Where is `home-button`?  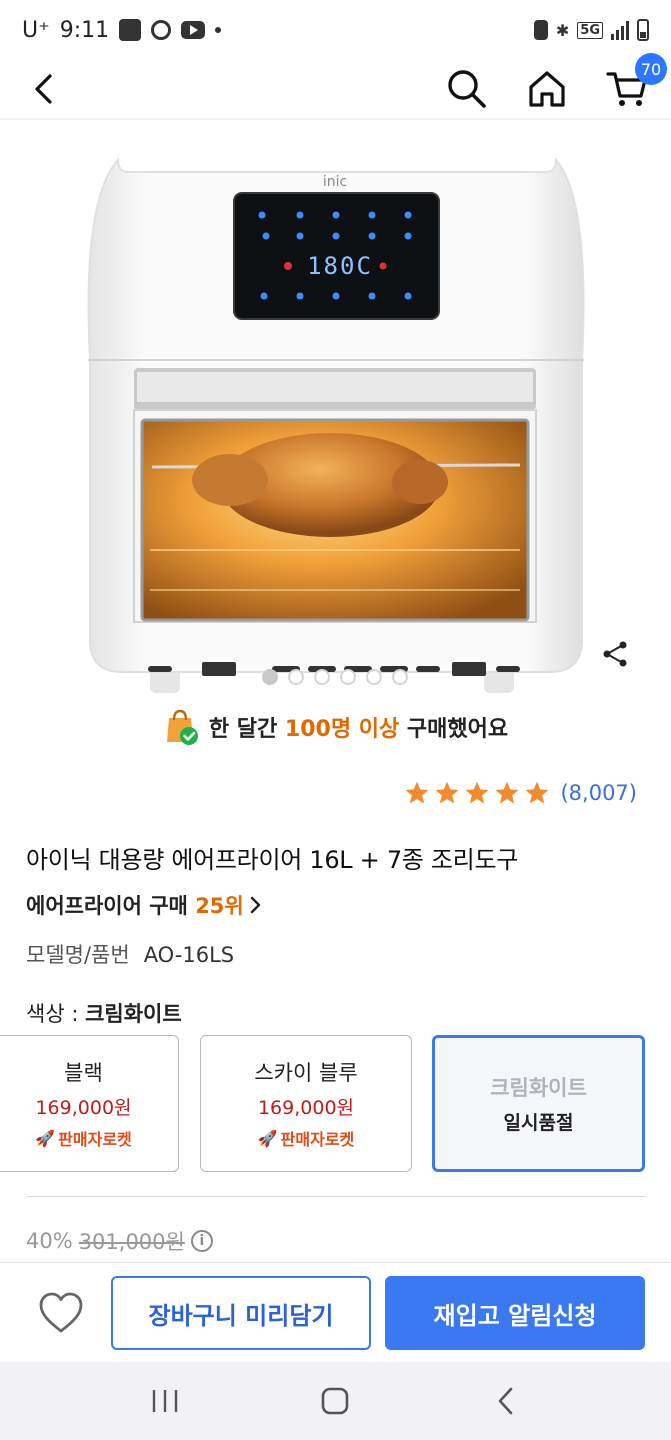
home-button is located at coordinates (547, 89).